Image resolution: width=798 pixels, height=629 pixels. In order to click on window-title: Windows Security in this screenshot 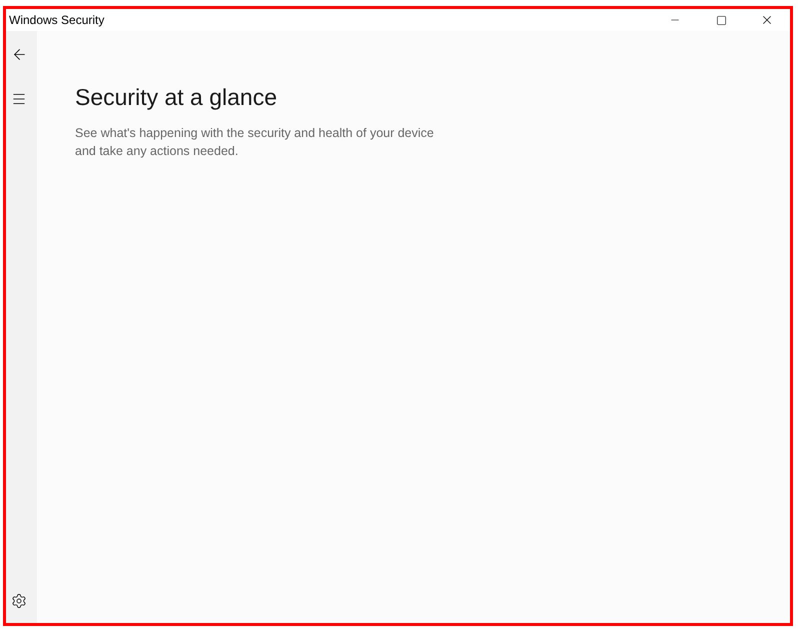, I will do `click(56, 20)`.